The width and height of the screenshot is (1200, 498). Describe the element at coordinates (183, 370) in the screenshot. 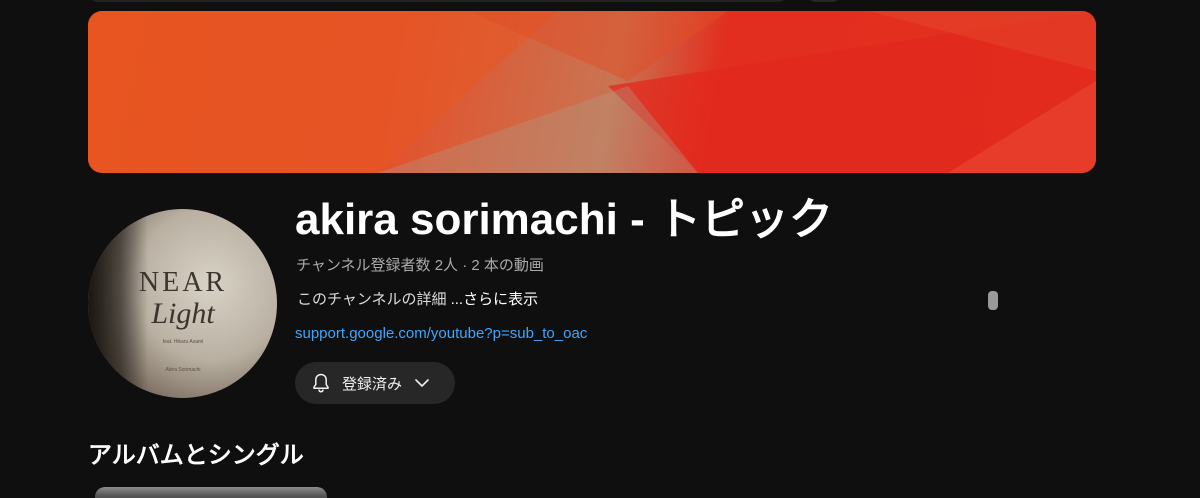

I see `avatar-art-line4: Akira Sorimachi` at that location.